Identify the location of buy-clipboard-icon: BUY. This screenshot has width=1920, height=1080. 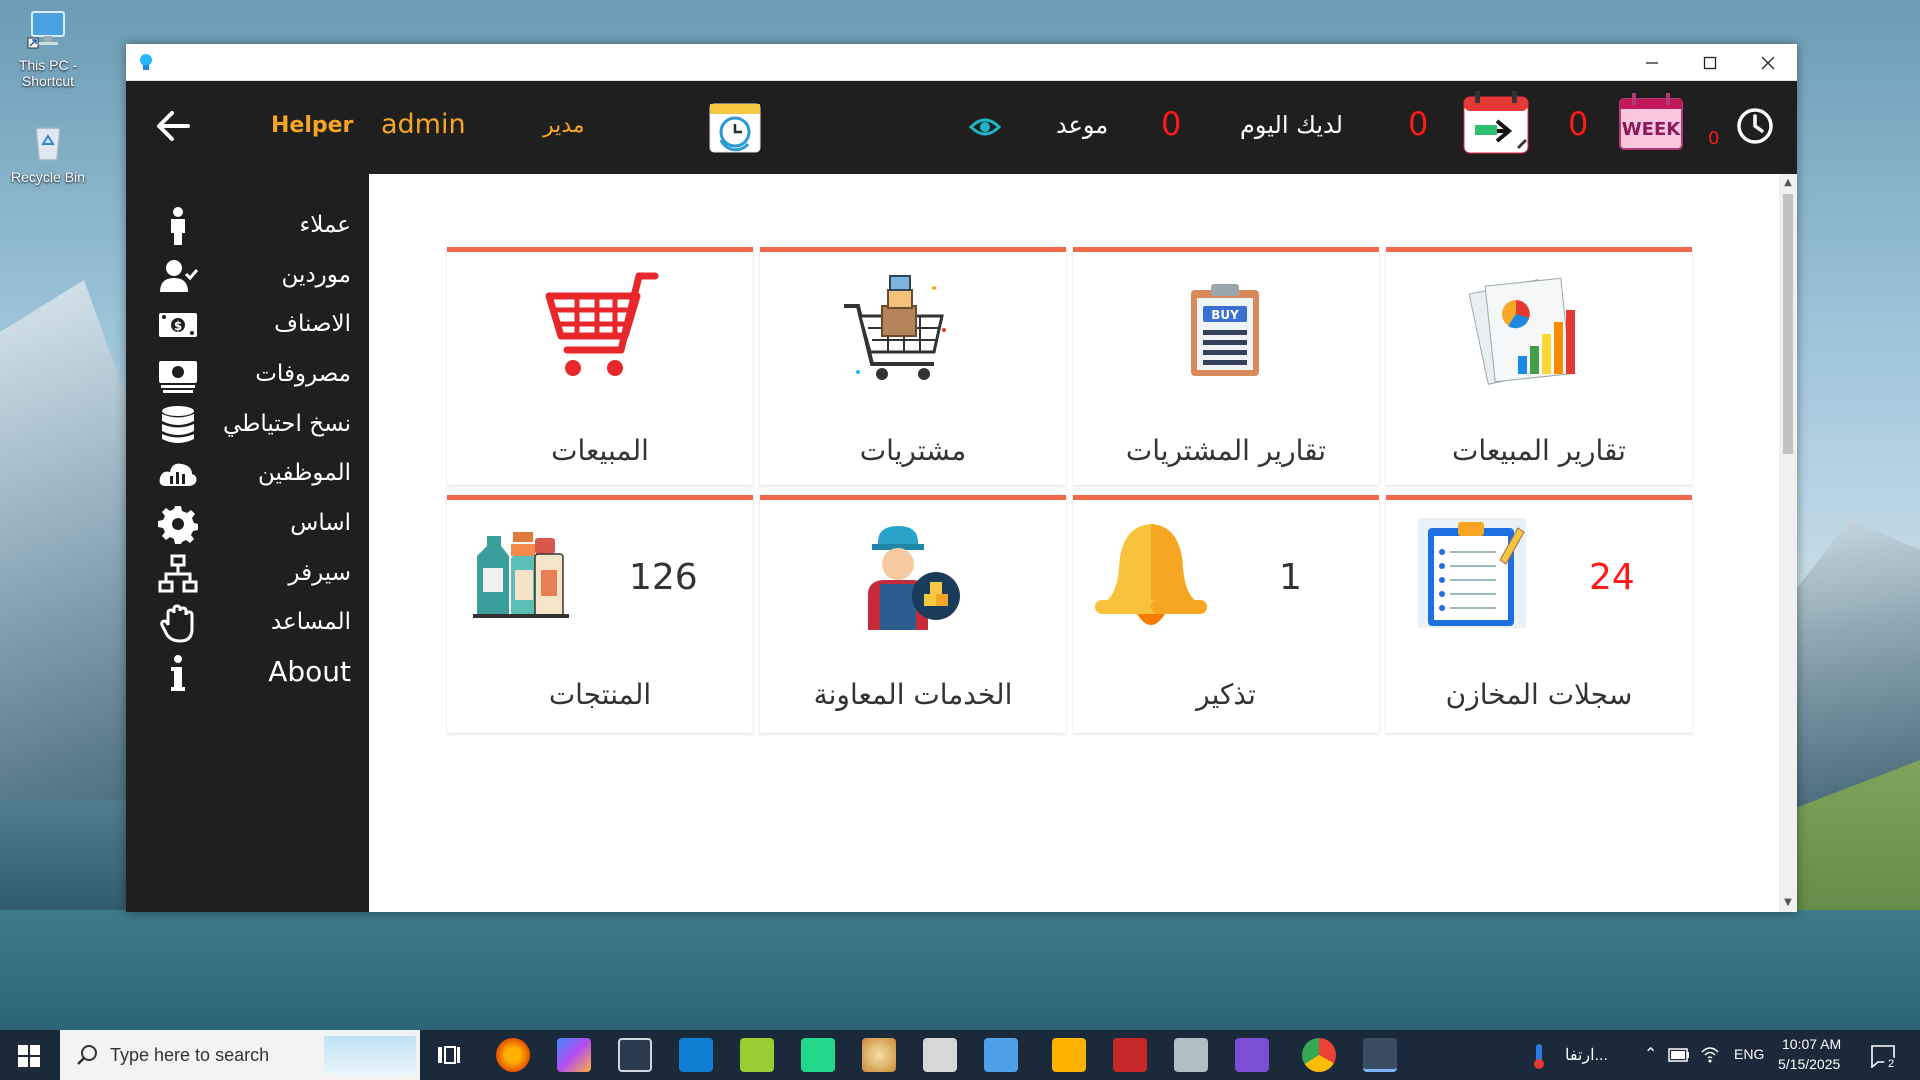
(1225, 330).